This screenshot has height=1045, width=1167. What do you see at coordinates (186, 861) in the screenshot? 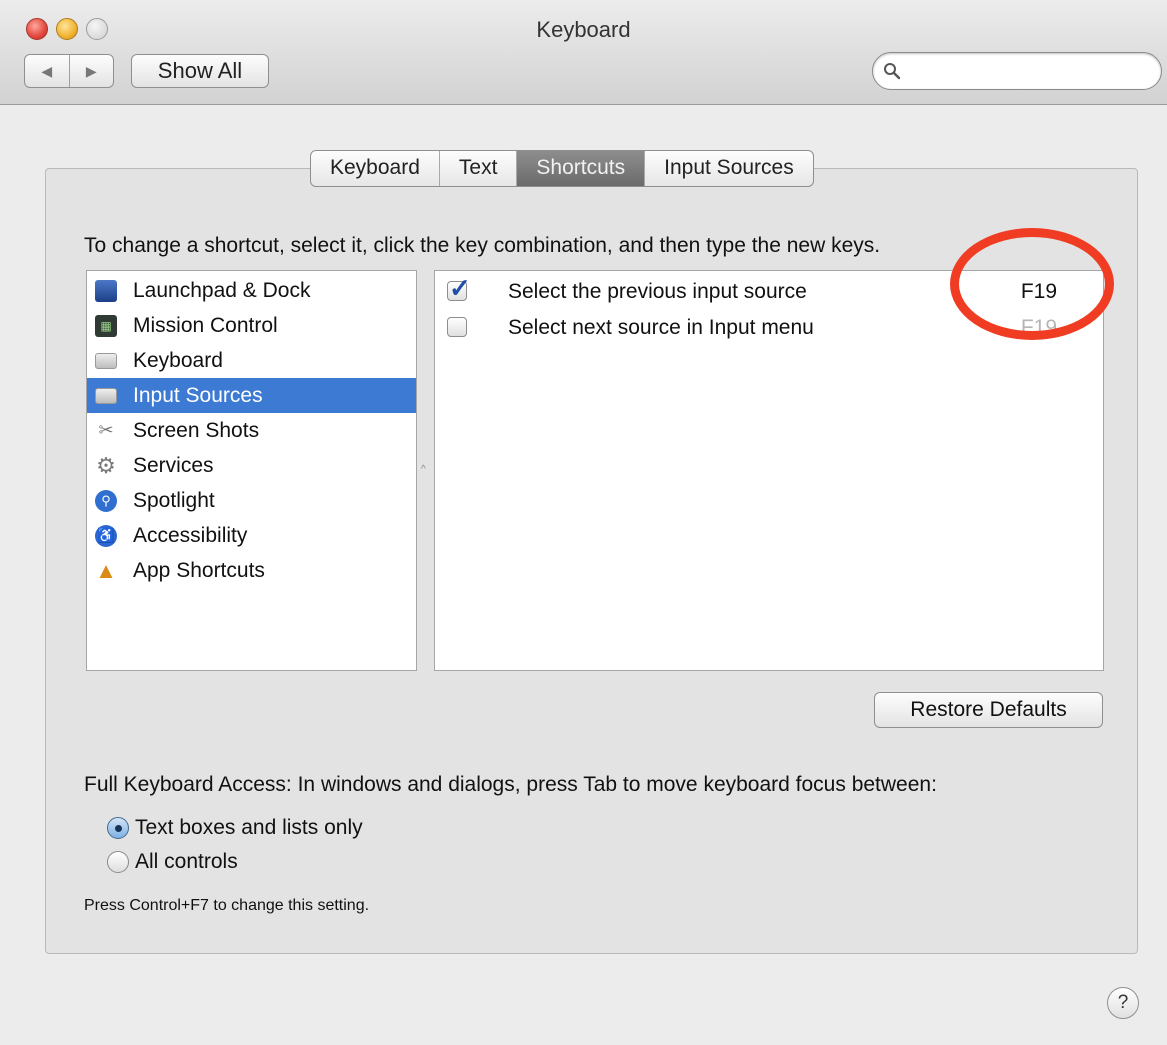
I see `radio-label: All controls` at bounding box center [186, 861].